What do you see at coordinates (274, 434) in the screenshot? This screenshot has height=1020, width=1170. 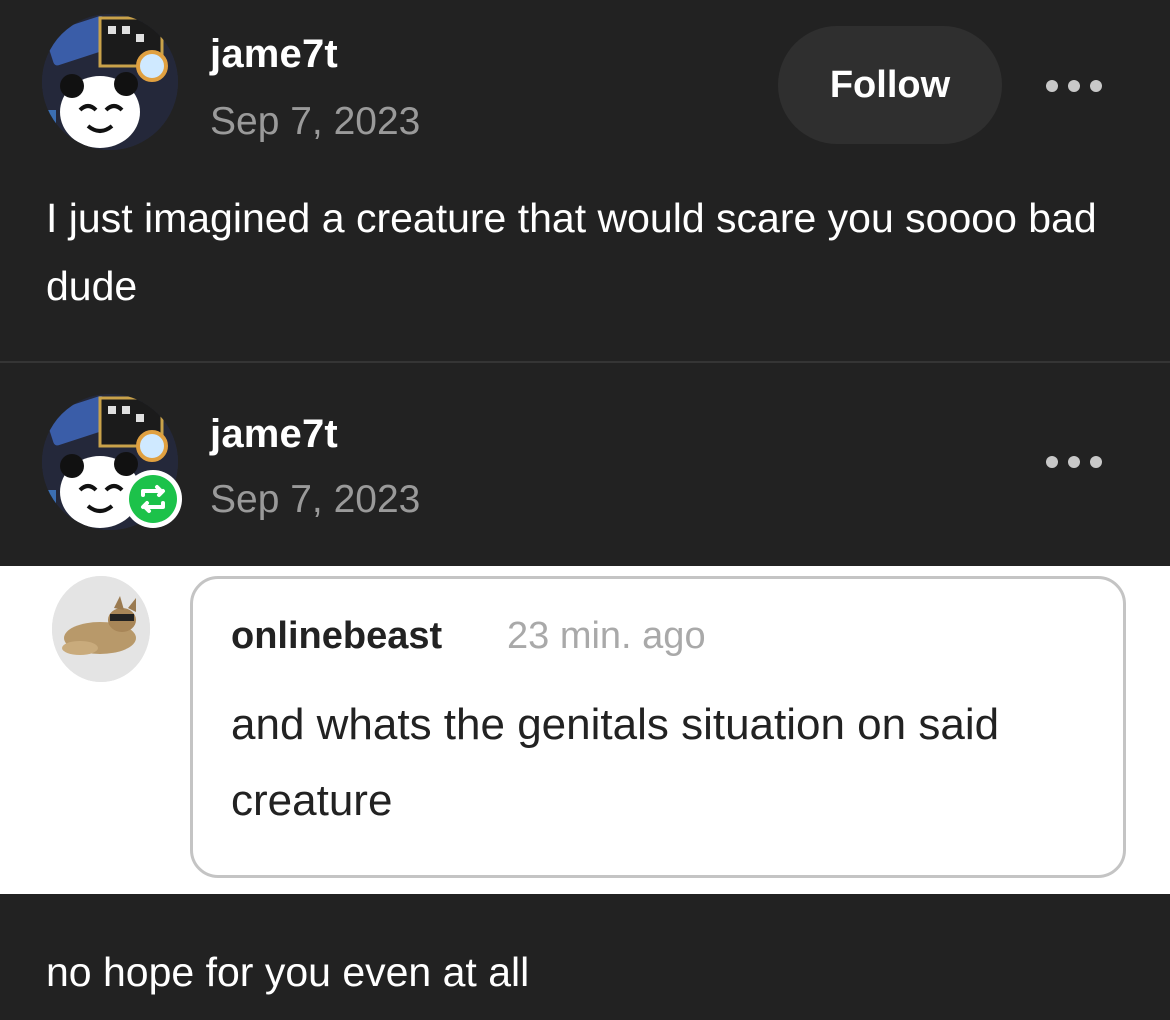 I see `reblog-username: jame7t` at bounding box center [274, 434].